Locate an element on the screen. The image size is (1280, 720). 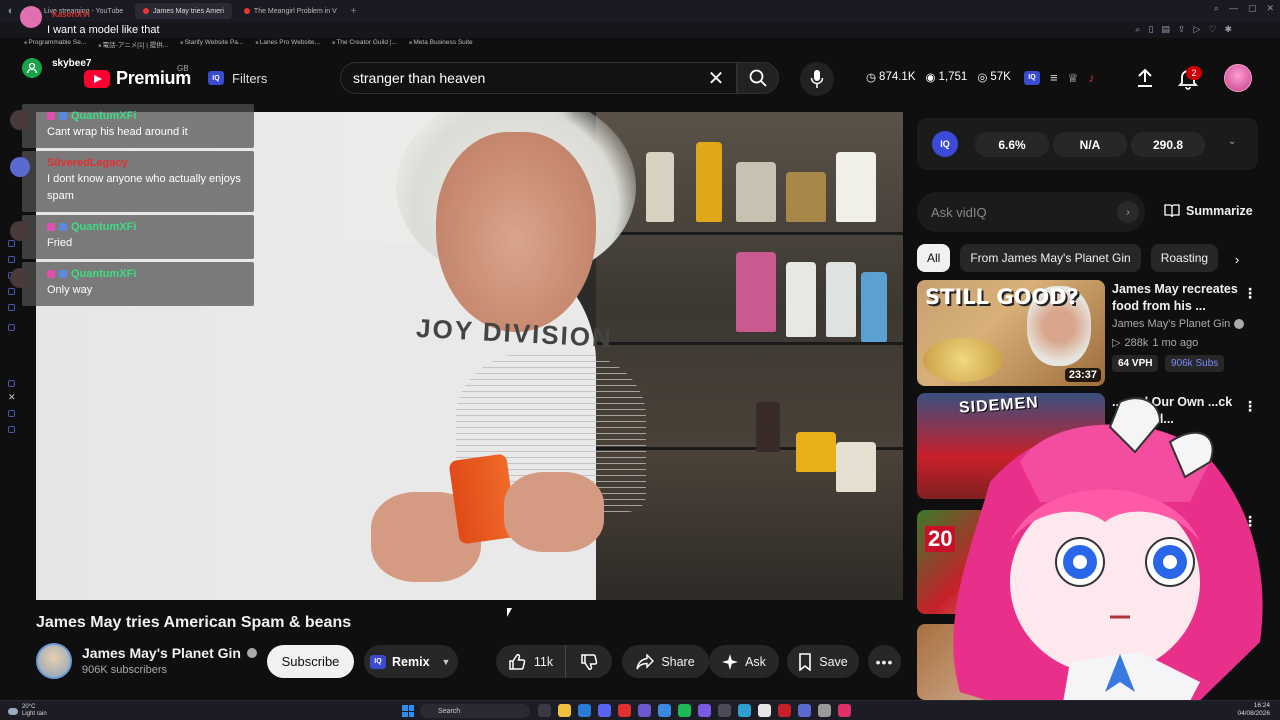
vidiq-icon: IQ is located at coordinates (1032, 77).